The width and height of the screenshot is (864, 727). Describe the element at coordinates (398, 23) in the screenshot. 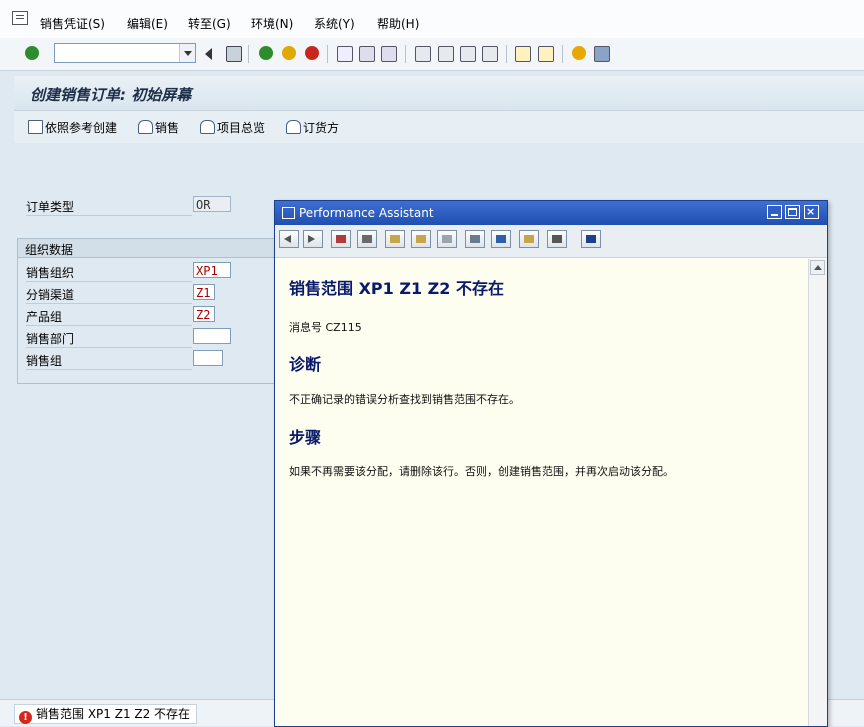

I see `menu-help: 帮助(H)` at that location.